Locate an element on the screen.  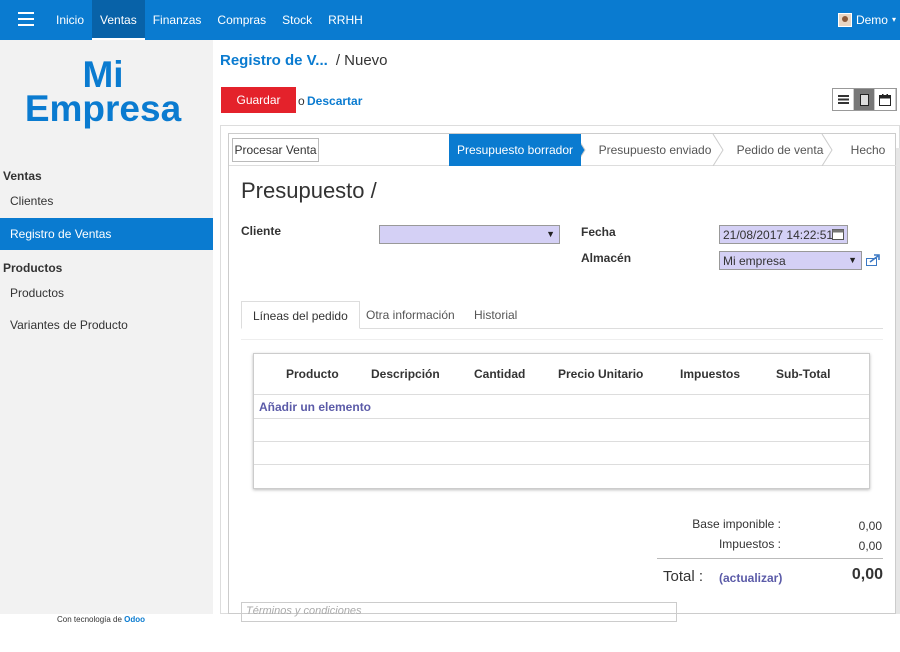
total-value: 0,00 is located at coordinates (867, 574).